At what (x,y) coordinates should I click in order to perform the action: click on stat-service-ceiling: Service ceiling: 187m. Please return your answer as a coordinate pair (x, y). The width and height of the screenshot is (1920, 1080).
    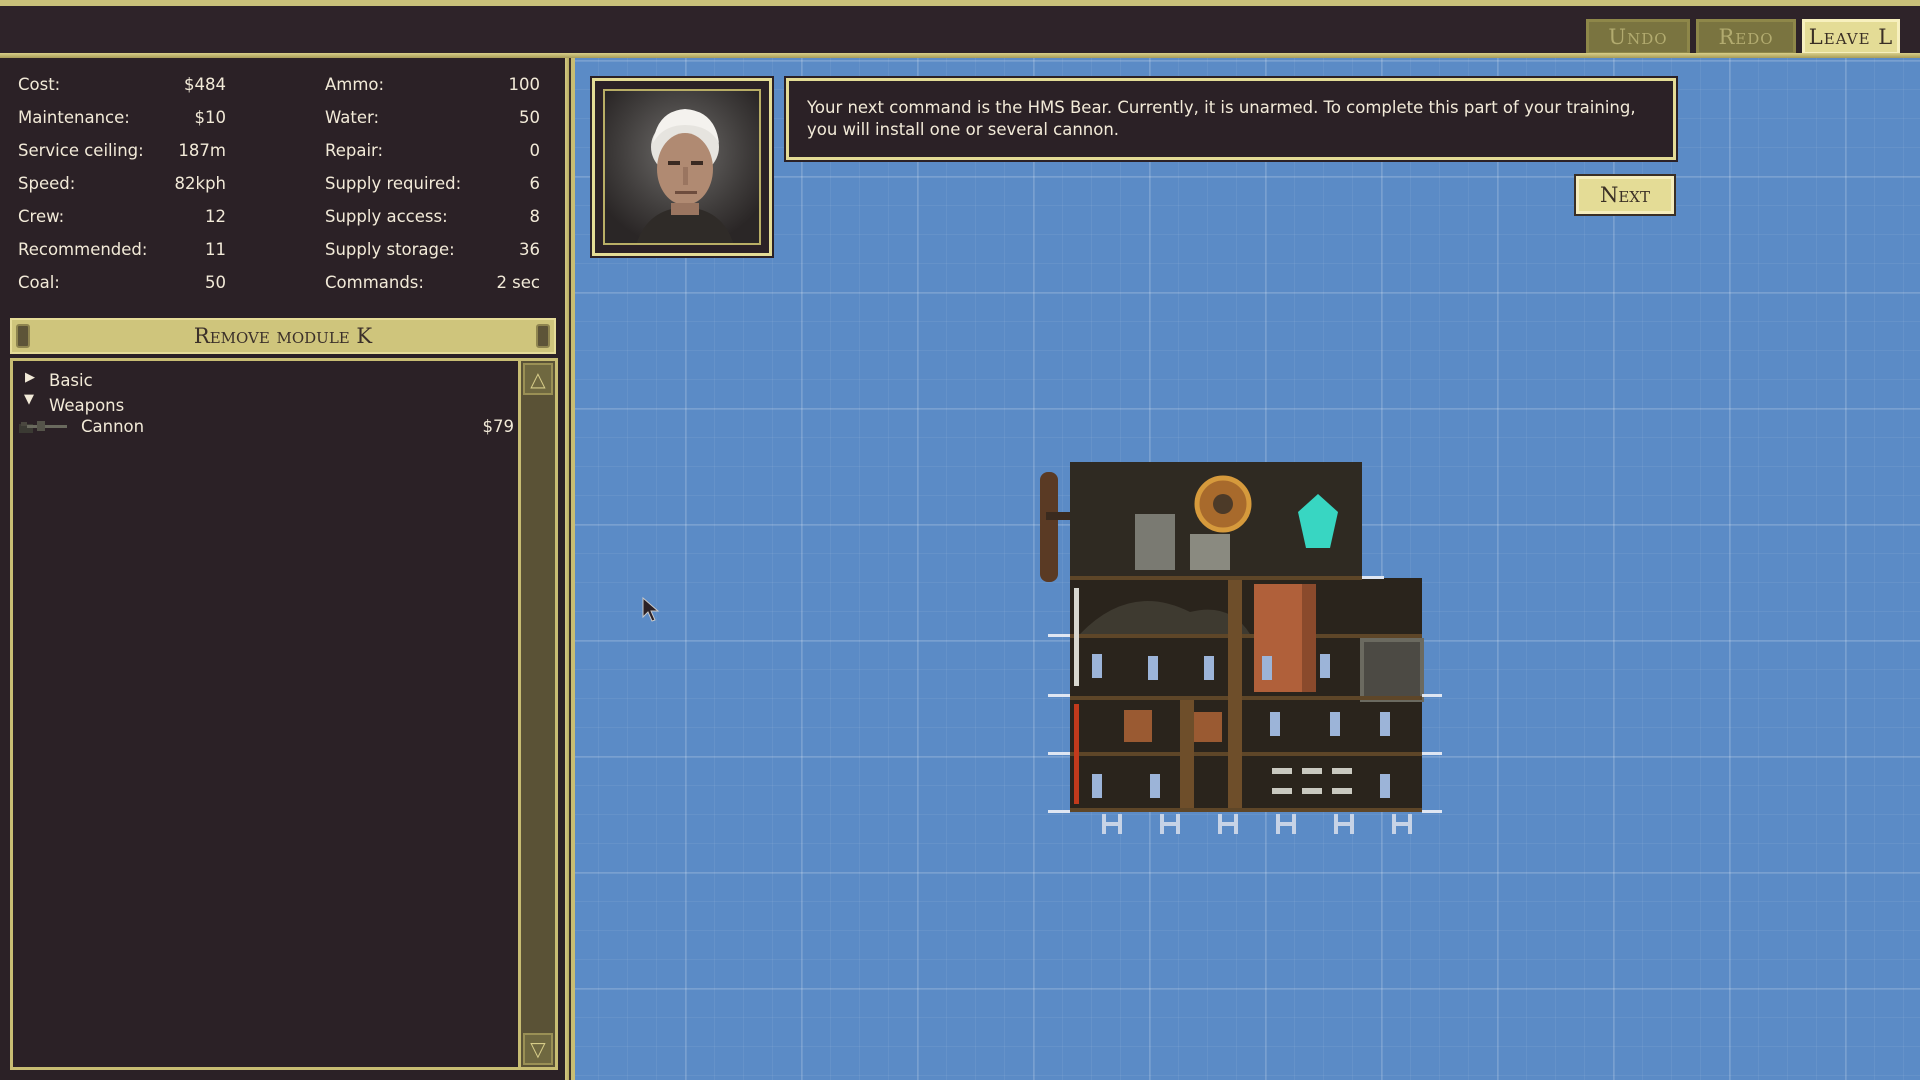
    Looking at the image, I should click on (122, 150).